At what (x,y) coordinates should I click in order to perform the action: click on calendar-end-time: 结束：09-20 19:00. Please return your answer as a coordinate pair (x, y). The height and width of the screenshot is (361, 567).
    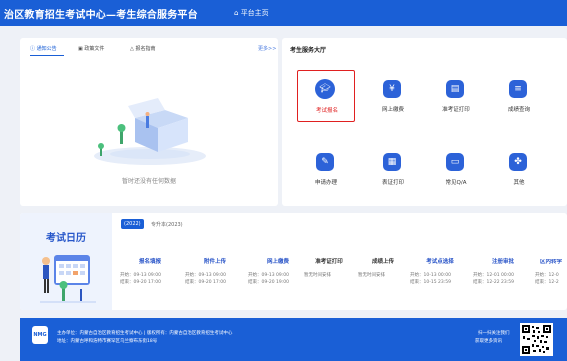
    Looking at the image, I should click on (268, 282).